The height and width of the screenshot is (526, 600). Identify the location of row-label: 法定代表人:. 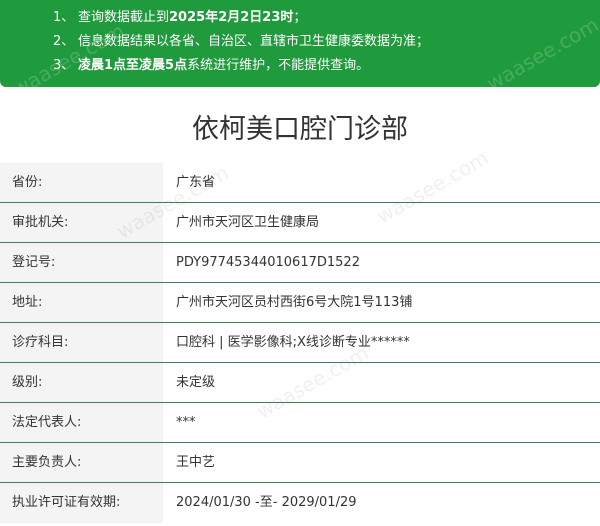
(81, 422).